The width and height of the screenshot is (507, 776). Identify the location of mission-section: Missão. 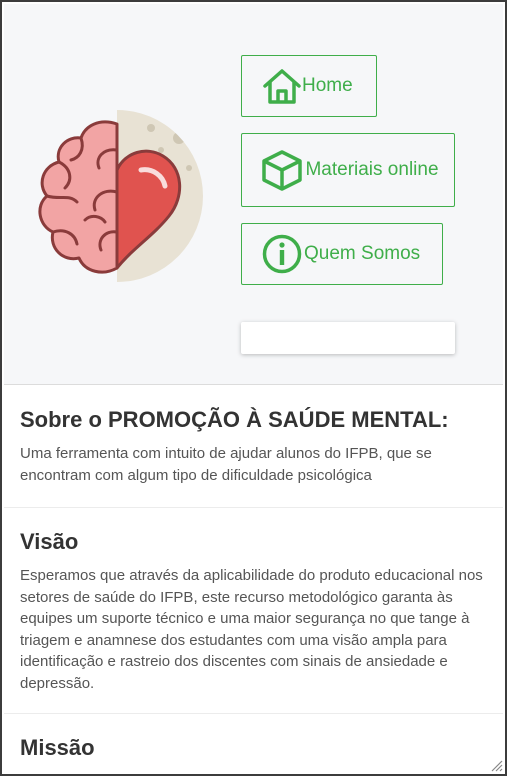
(253, 744).